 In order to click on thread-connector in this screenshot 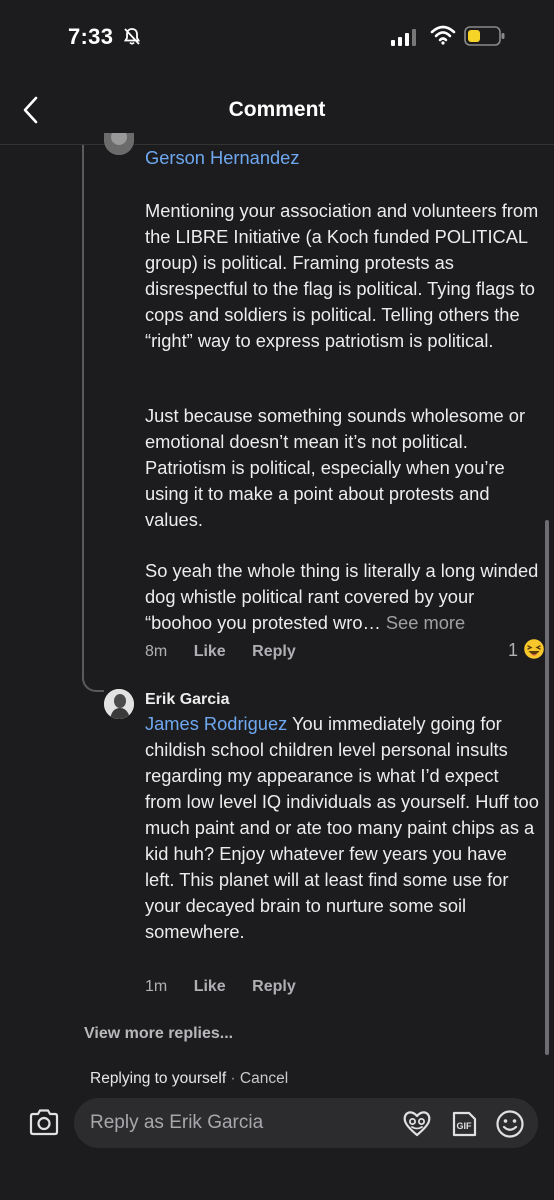, I will do `click(93, 676)`.